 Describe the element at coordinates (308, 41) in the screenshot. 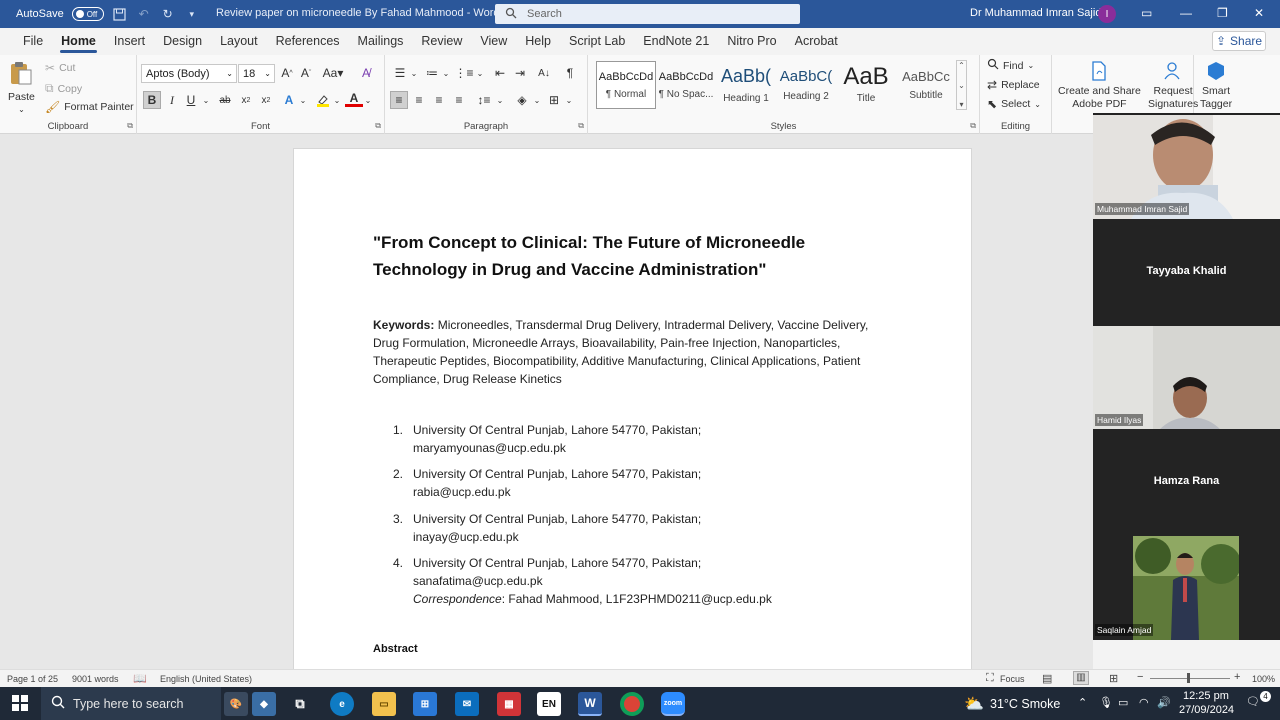

I see `tab-references: References` at that location.